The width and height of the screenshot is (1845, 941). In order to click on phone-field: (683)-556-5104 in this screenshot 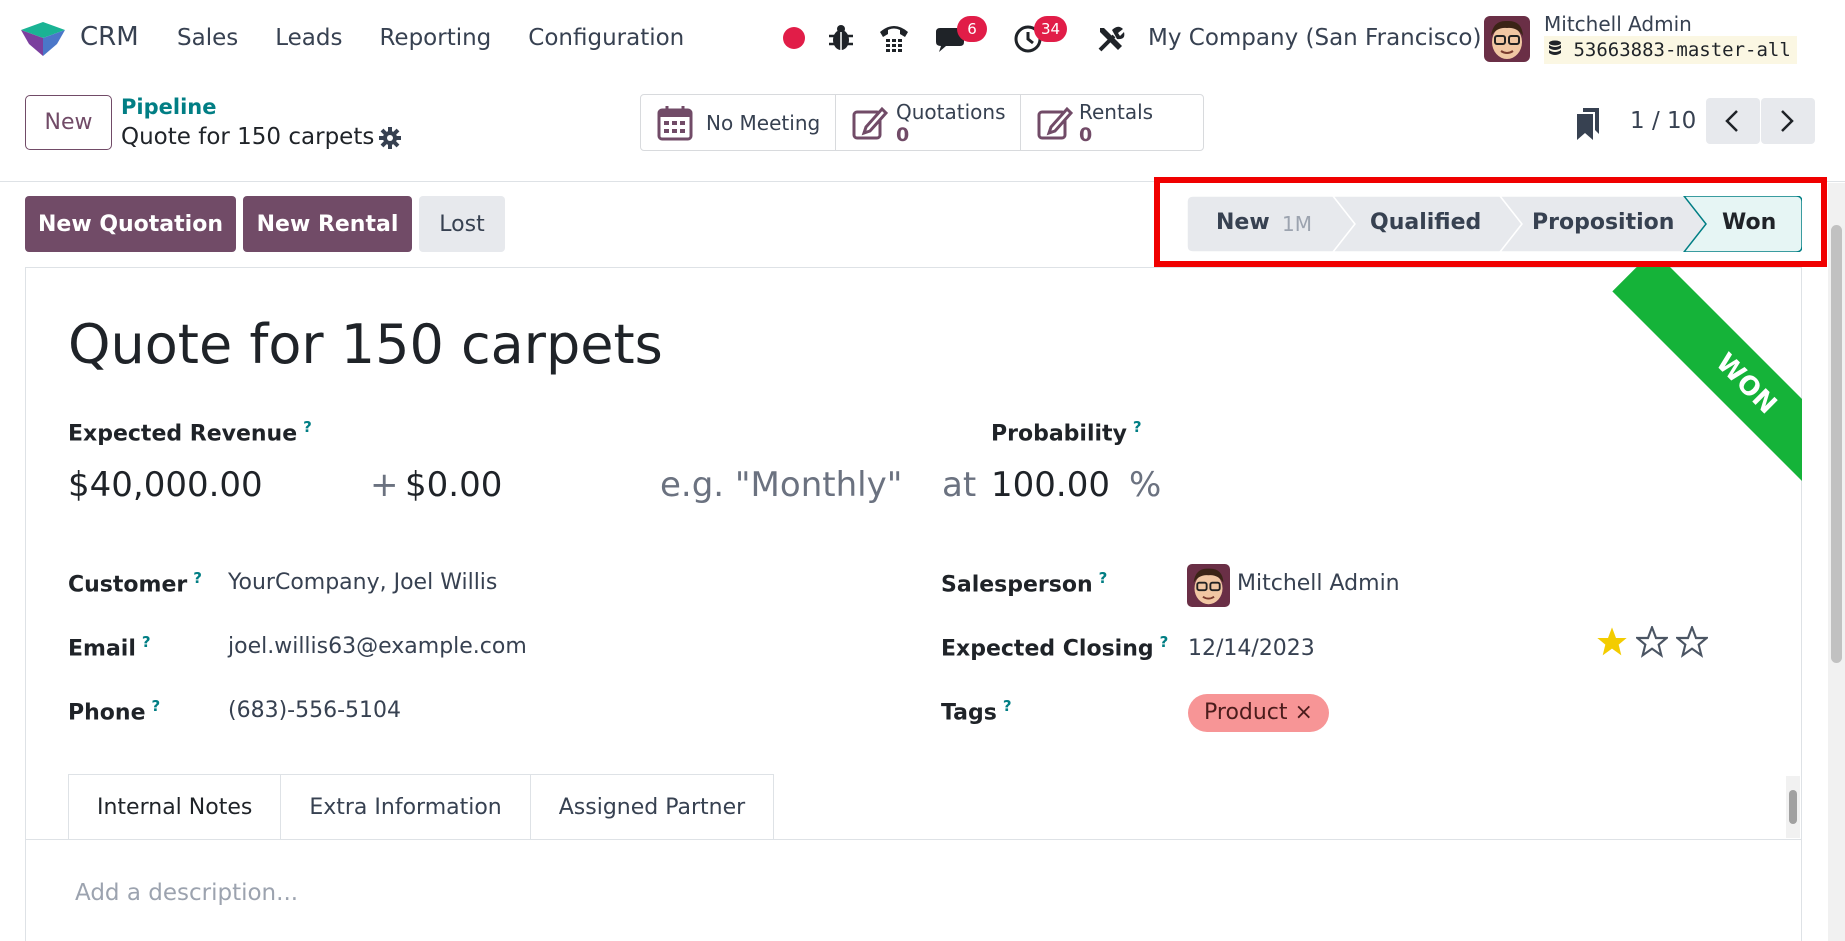, I will do `click(314, 710)`.